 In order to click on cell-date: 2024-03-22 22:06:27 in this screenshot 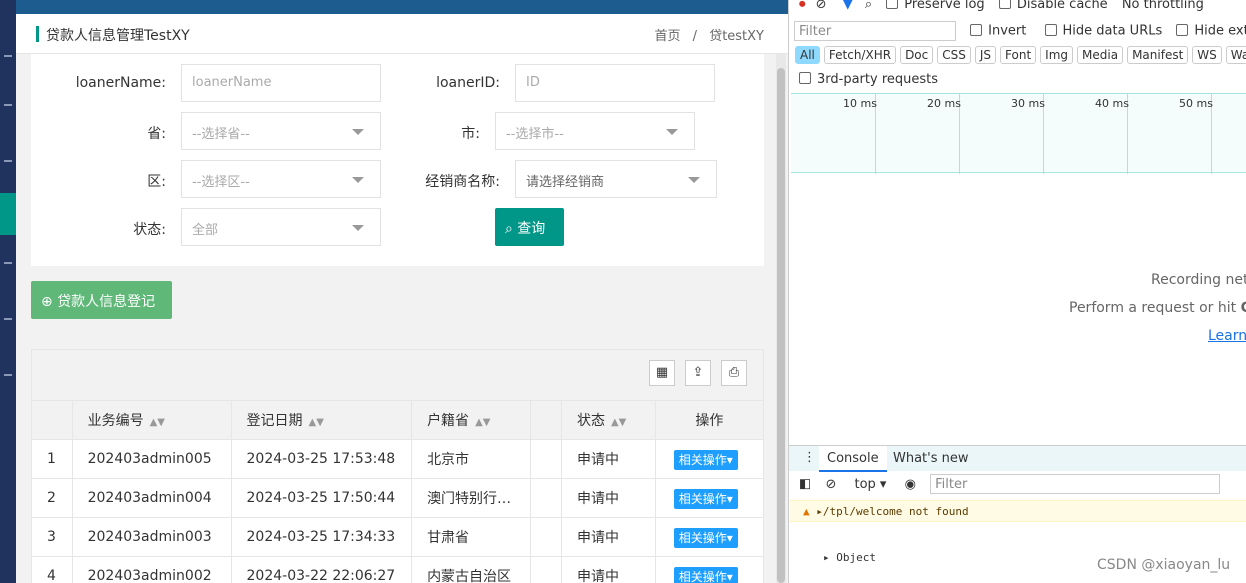, I will do `click(321, 569)`.